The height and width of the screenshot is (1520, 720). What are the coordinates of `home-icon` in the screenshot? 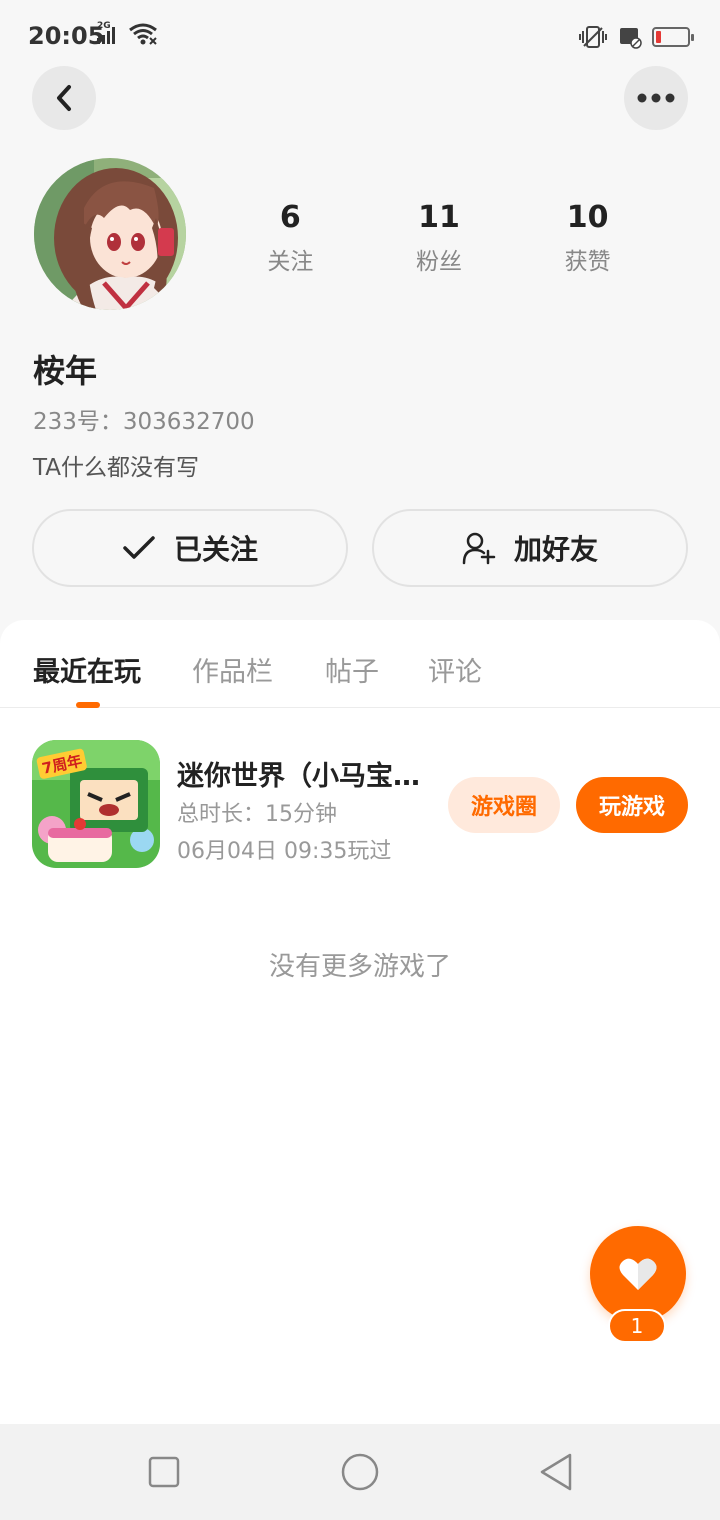 It's located at (360, 1472).